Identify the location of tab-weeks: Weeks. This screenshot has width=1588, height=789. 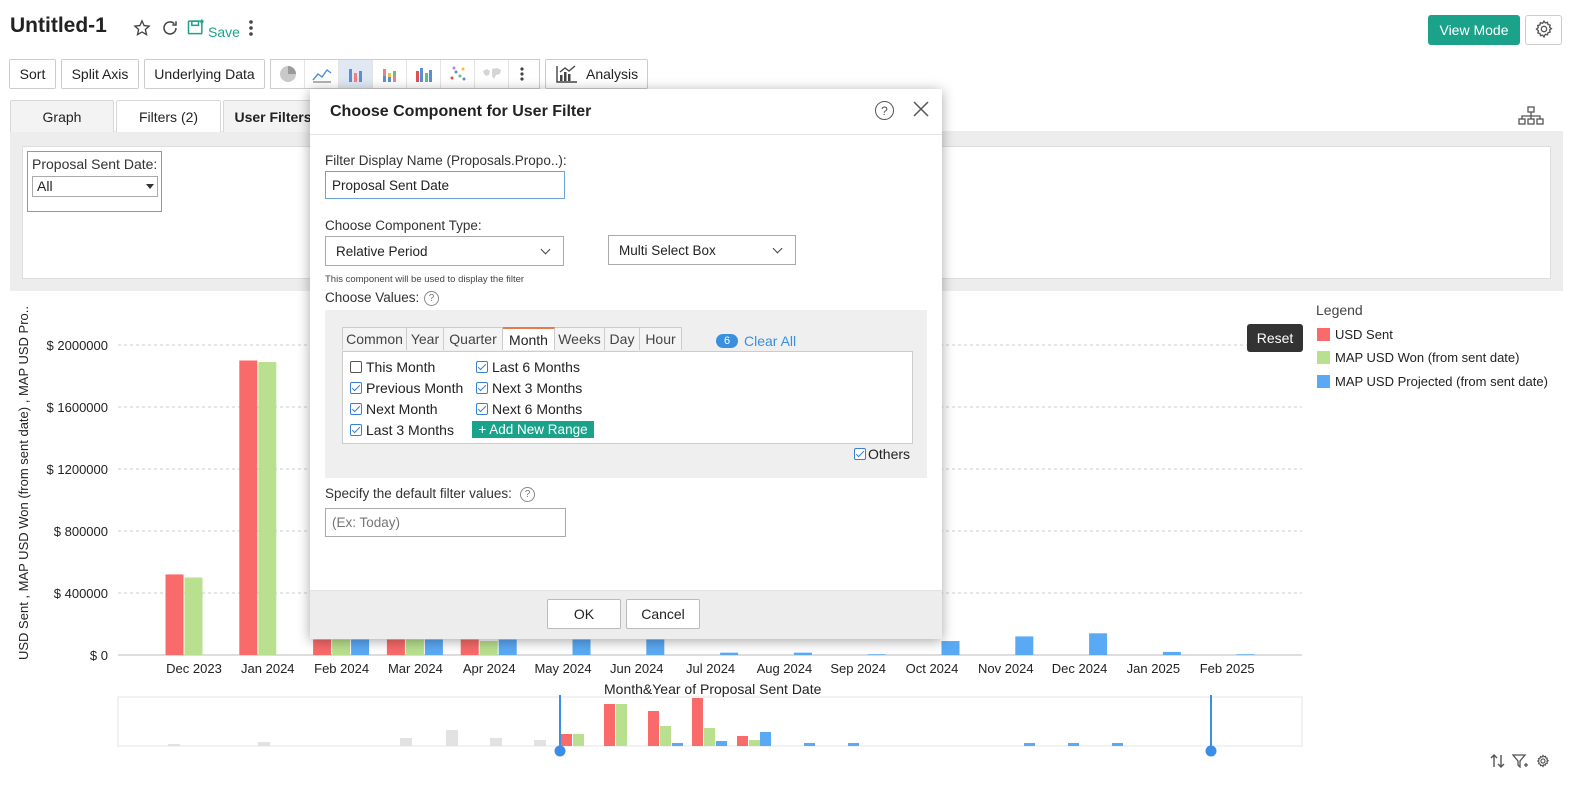
(580, 338).